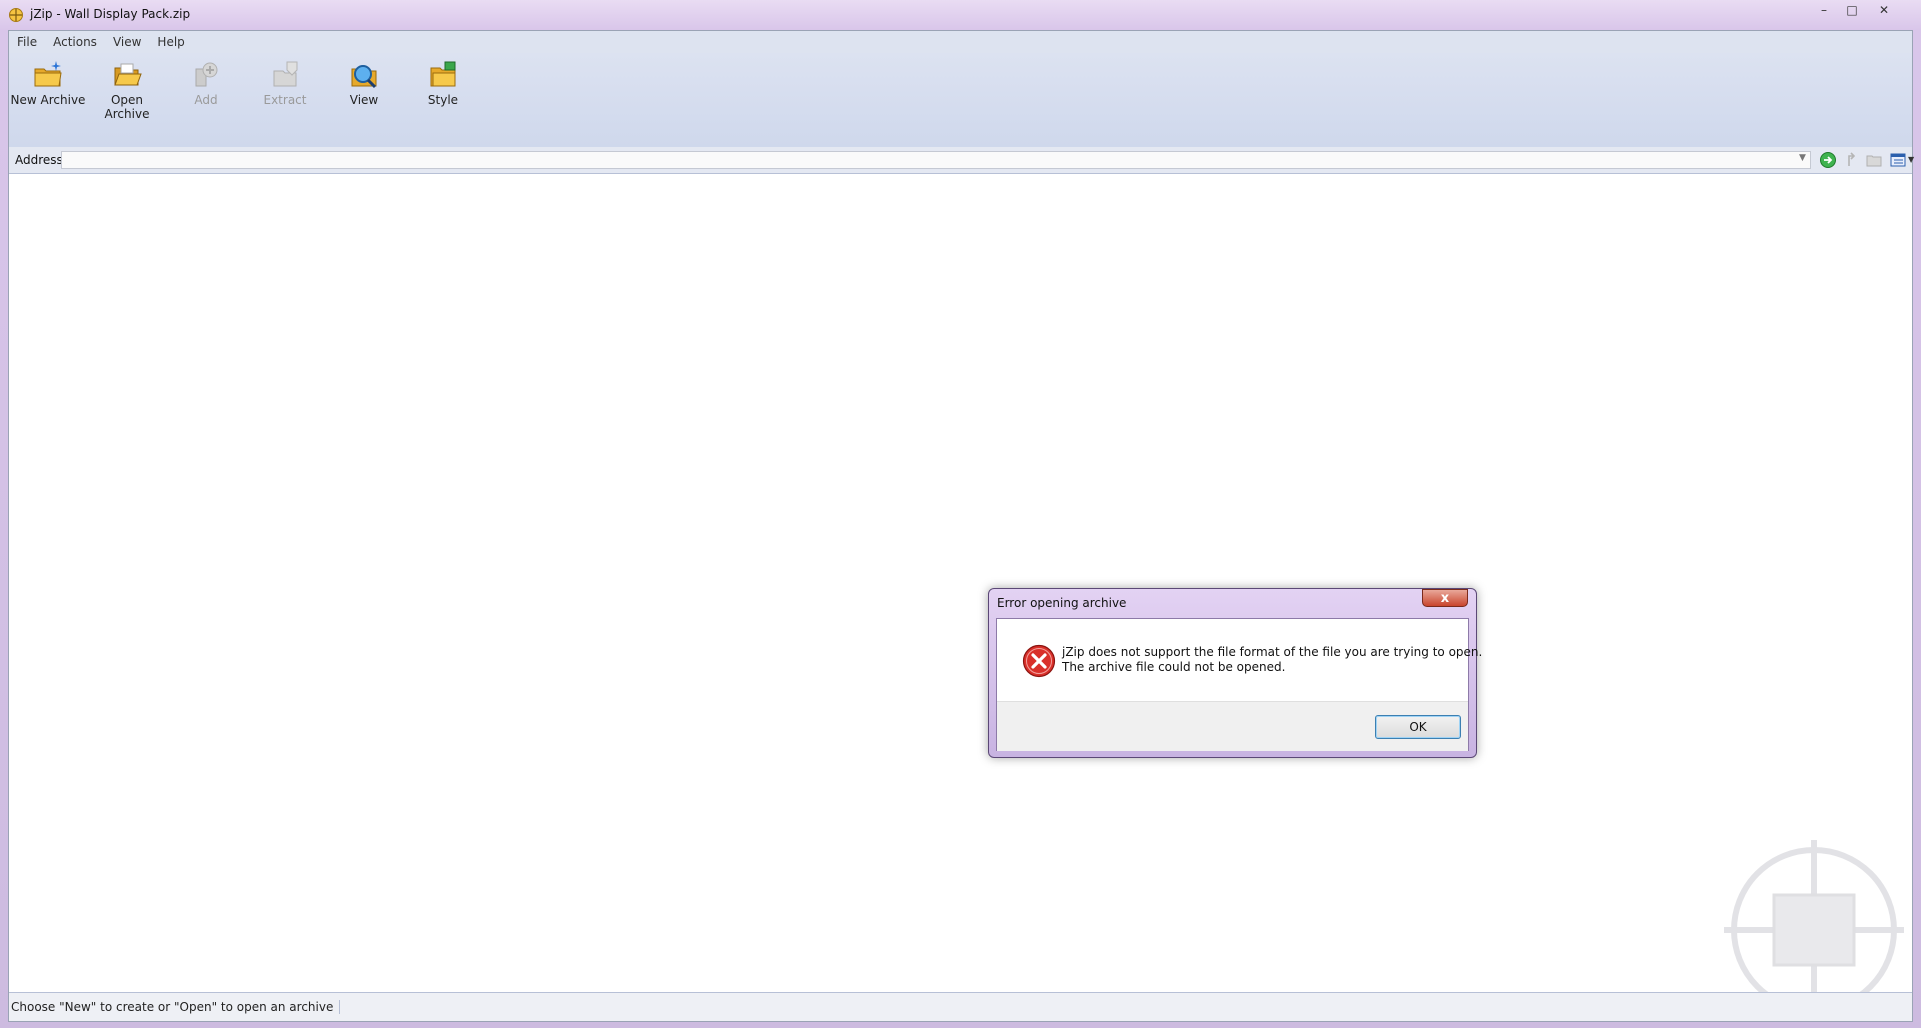  What do you see at coordinates (16, 15) in the screenshot?
I see `jzip-app-icon` at bounding box center [16, 15].